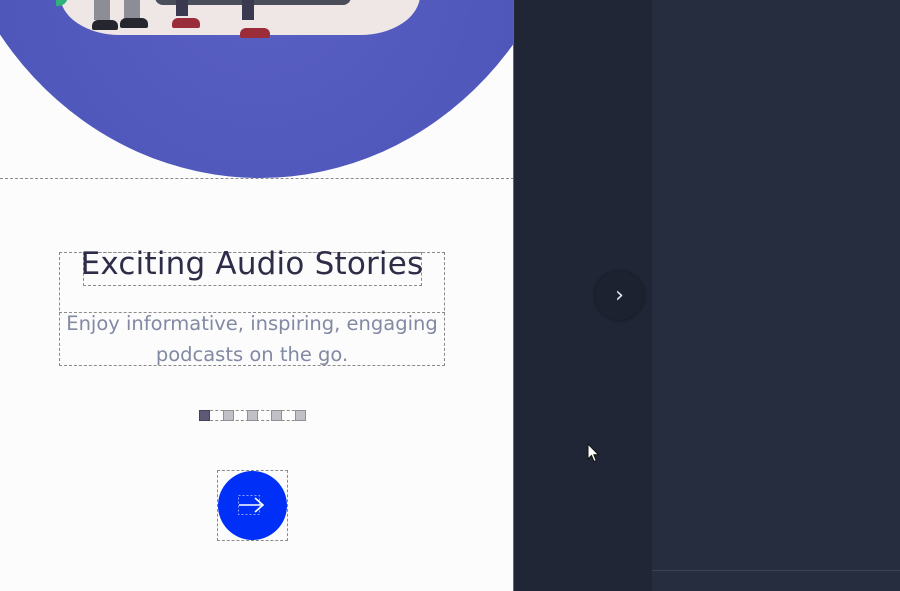 The height and width of the screenshot is (591, 900). I want to click on page-indicator, so click(252, 415).